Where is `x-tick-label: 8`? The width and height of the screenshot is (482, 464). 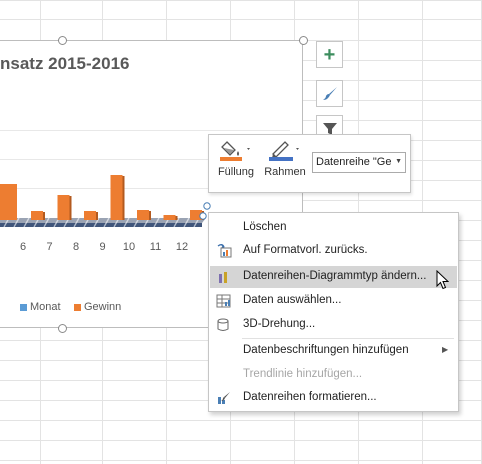
x-tick-label: 8 is located at coordinates (76, 247).